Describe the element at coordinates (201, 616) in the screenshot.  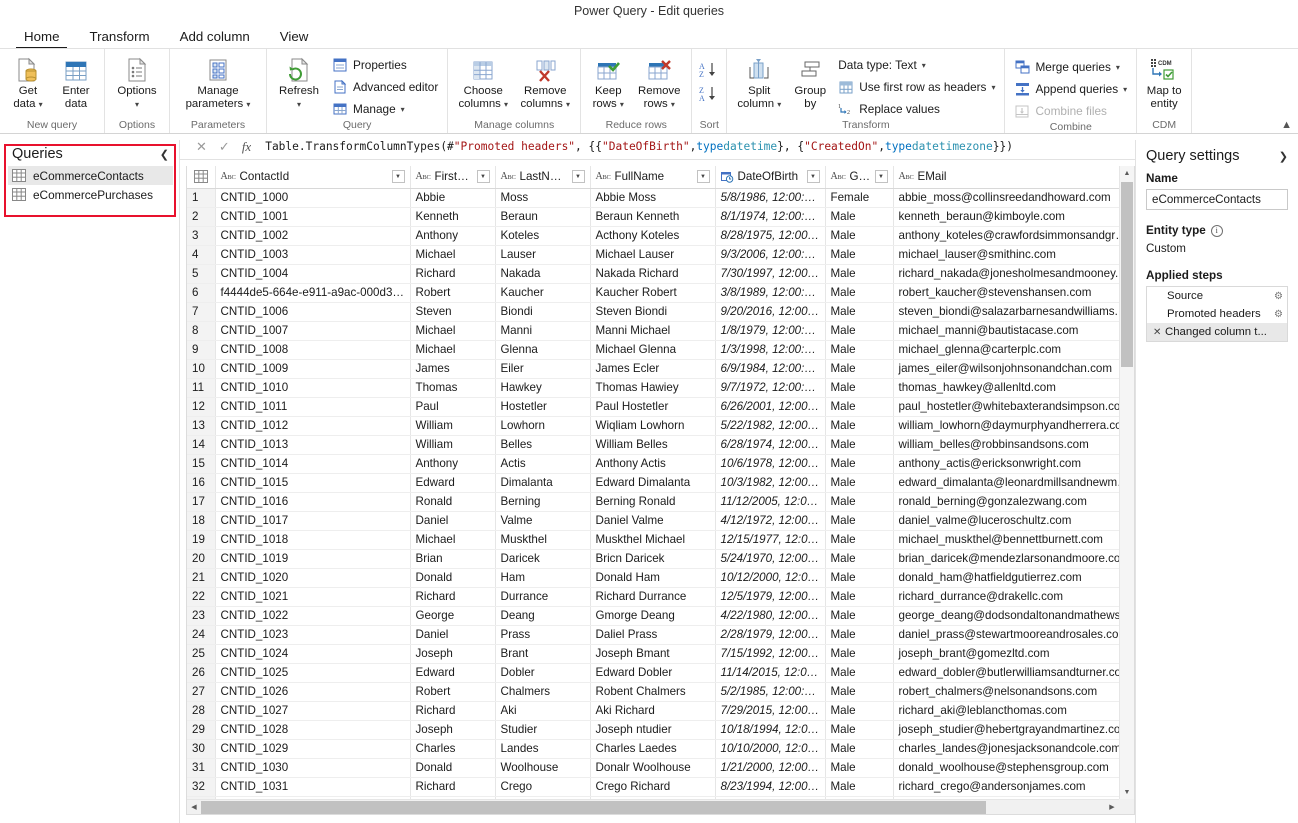
I see `row-number: 23` at that location.